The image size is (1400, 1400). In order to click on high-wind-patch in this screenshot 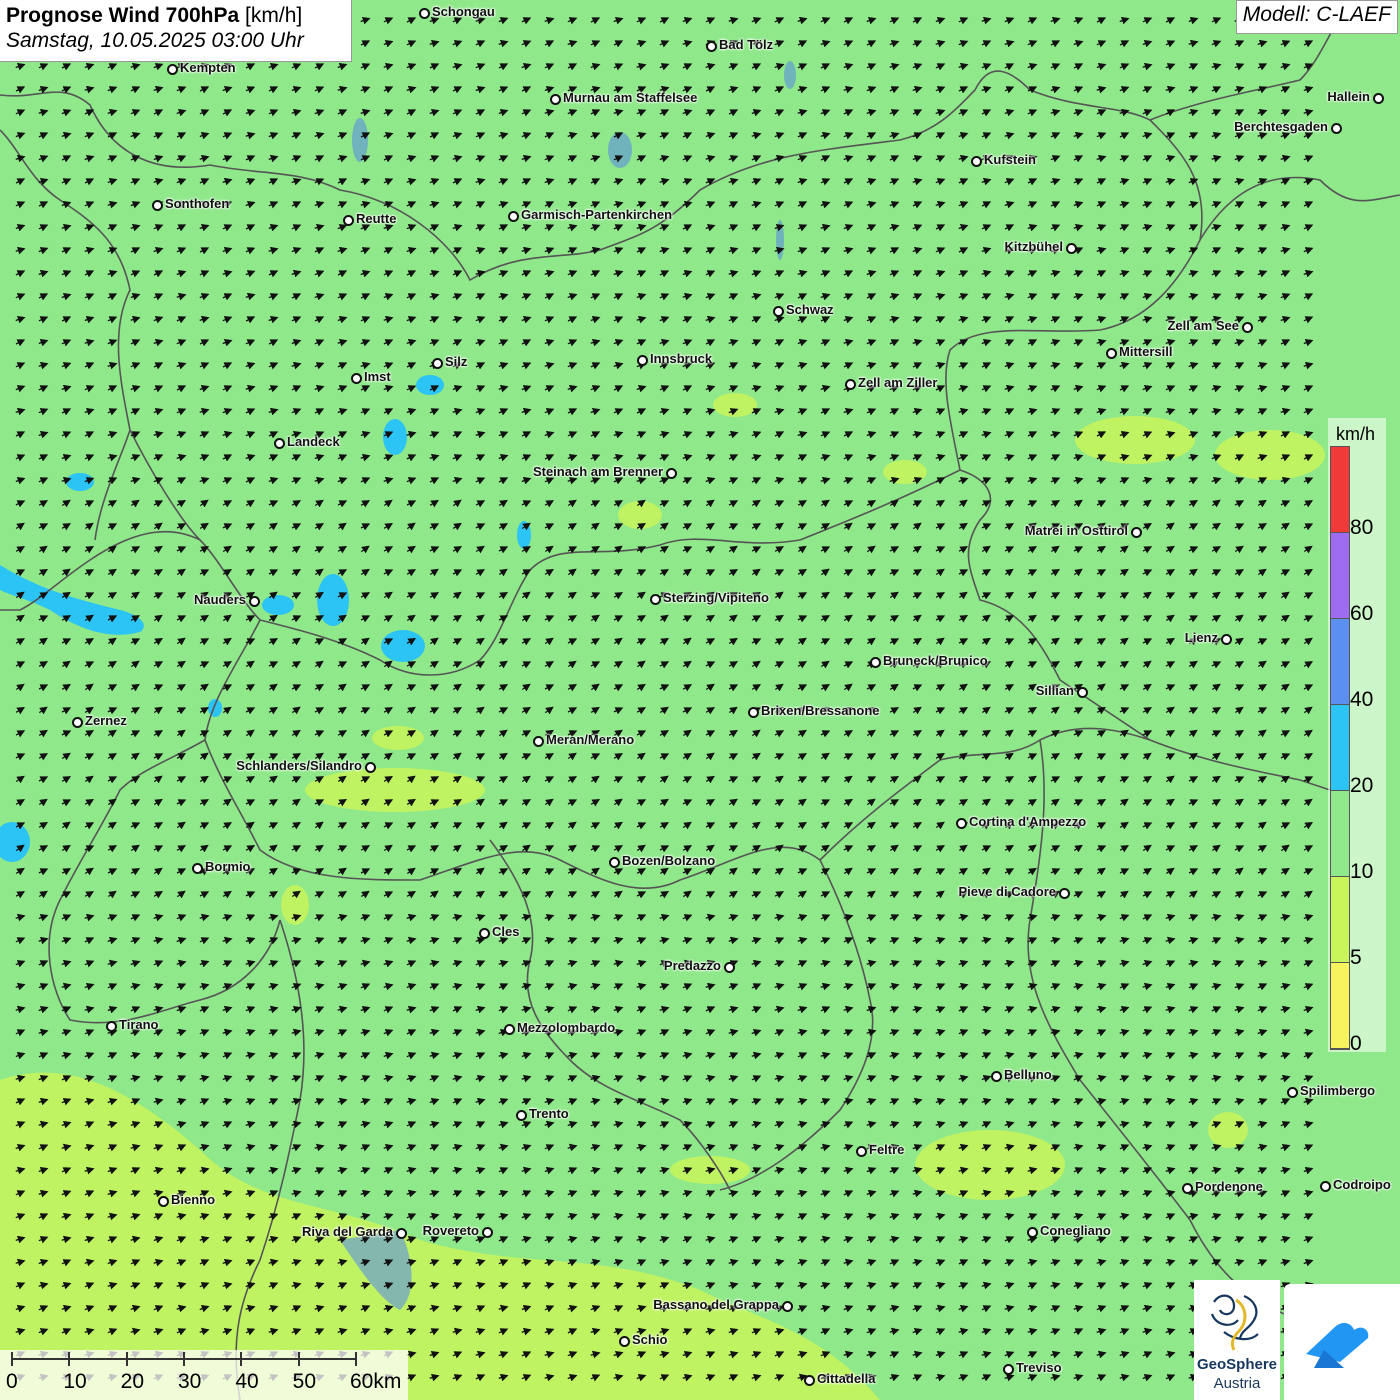, I will do `click(15, 842)`.